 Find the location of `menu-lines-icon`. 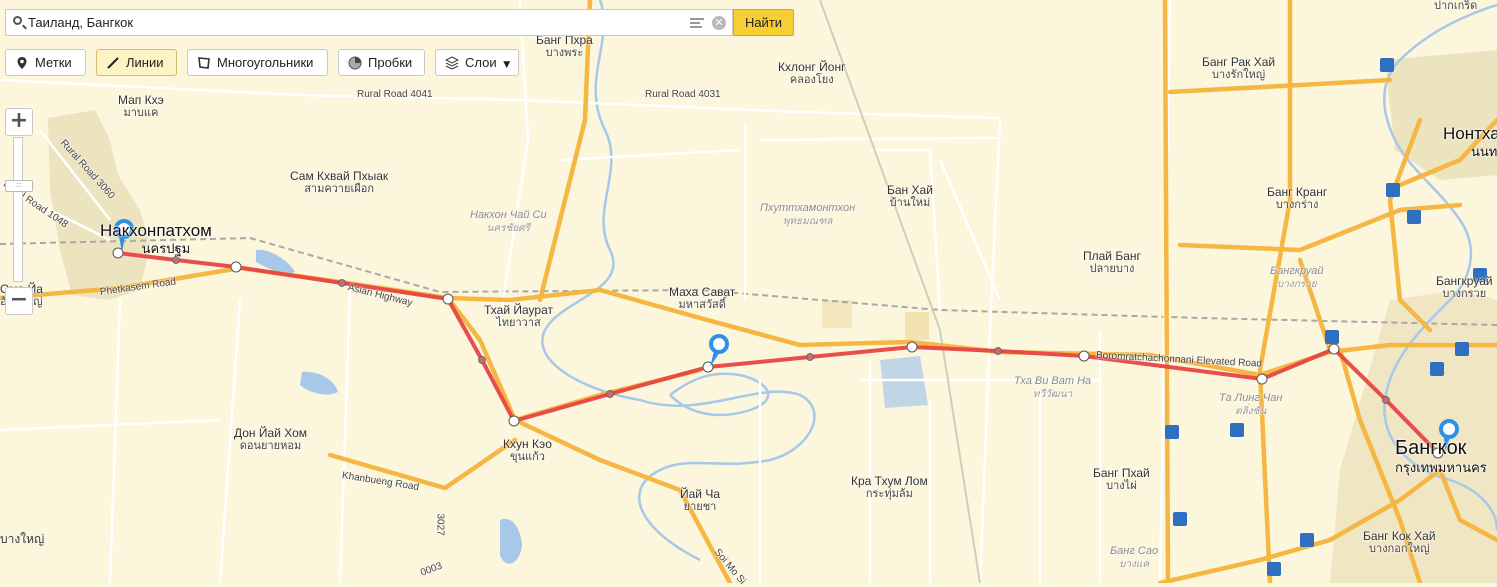

menu-lines-icon is located at coordinates (697, 23).